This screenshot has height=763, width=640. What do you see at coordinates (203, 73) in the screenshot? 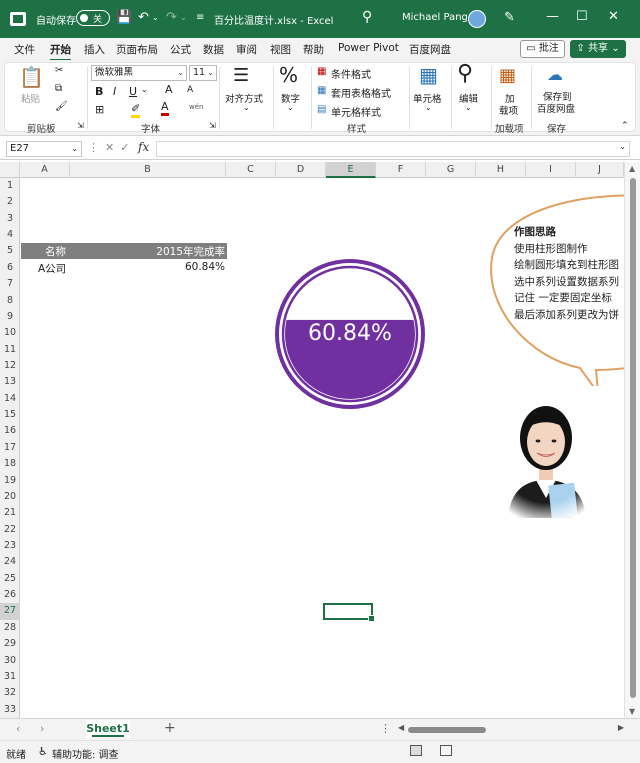
I see `font-size-select: 11 ⌄` at bounding box center [203, 73].